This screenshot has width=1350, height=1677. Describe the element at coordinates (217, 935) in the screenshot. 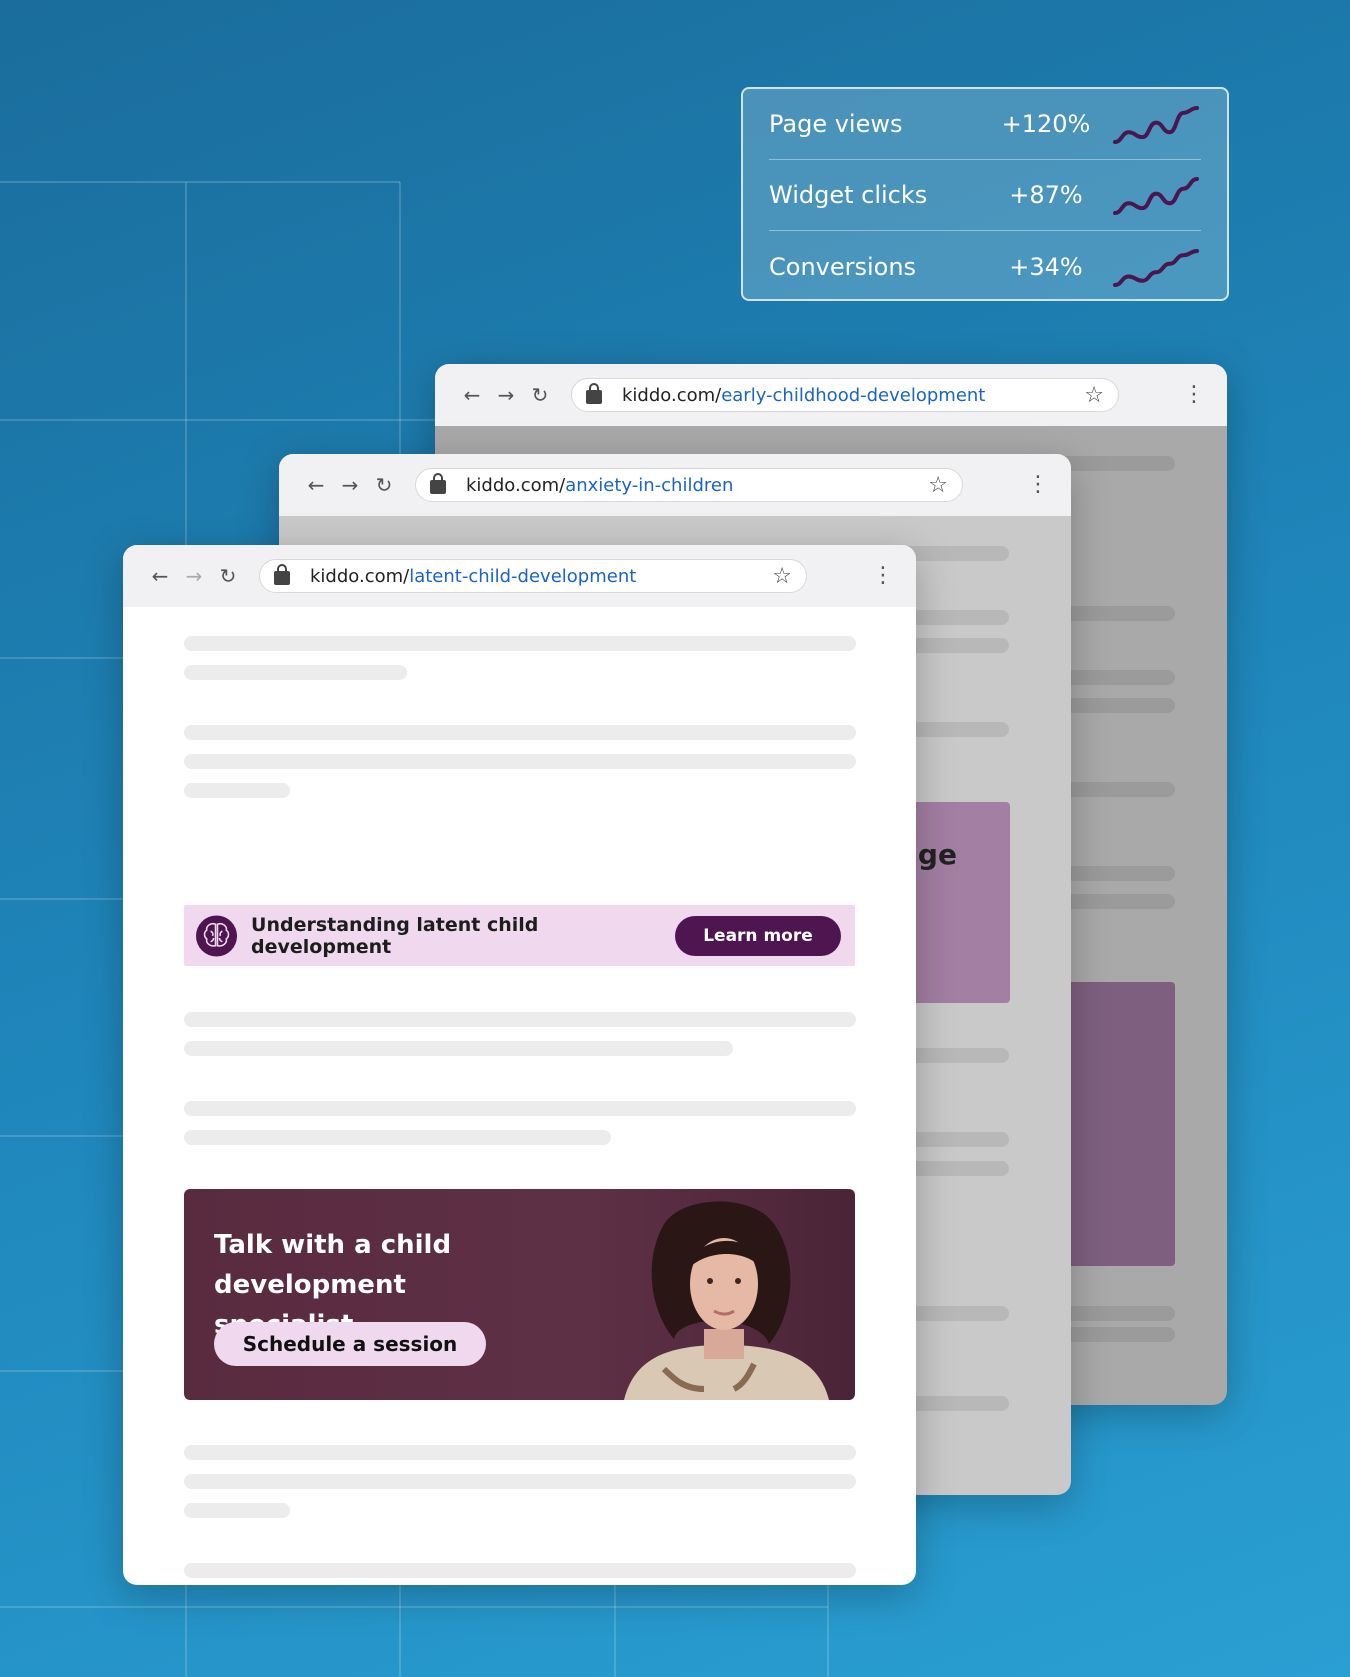

I see `brain-icon` at that location.